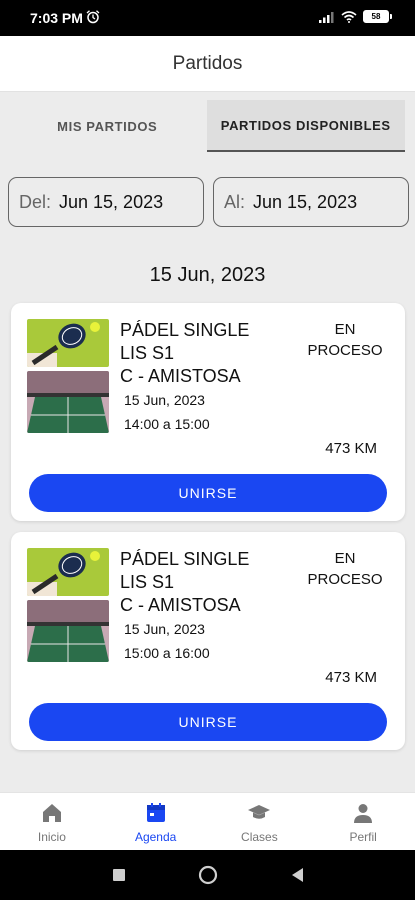 The height and width of the screenshot is (900, 415). I want to click on home-button-icon, so click(208, 875).